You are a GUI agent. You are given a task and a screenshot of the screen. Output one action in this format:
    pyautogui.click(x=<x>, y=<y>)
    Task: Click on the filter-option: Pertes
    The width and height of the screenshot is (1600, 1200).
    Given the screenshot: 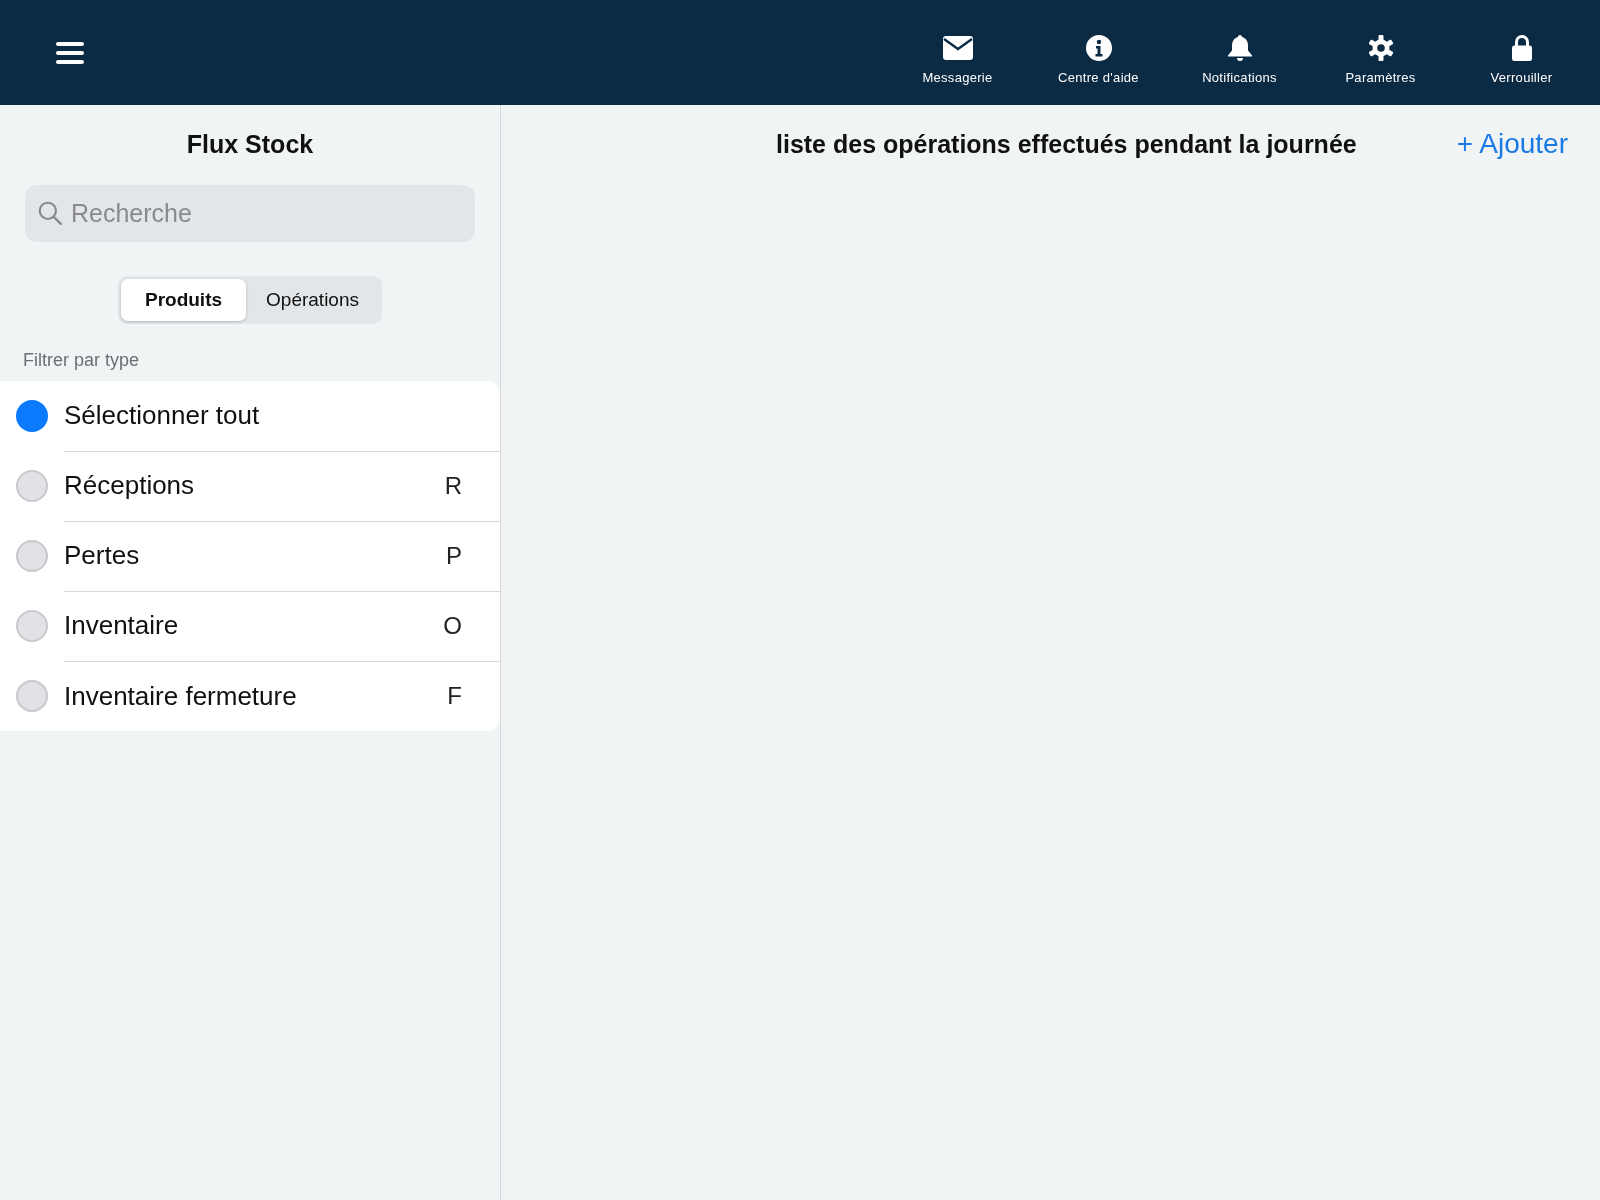 What is the action you would take?
    pyautogui.click(x=102, y=555)
    